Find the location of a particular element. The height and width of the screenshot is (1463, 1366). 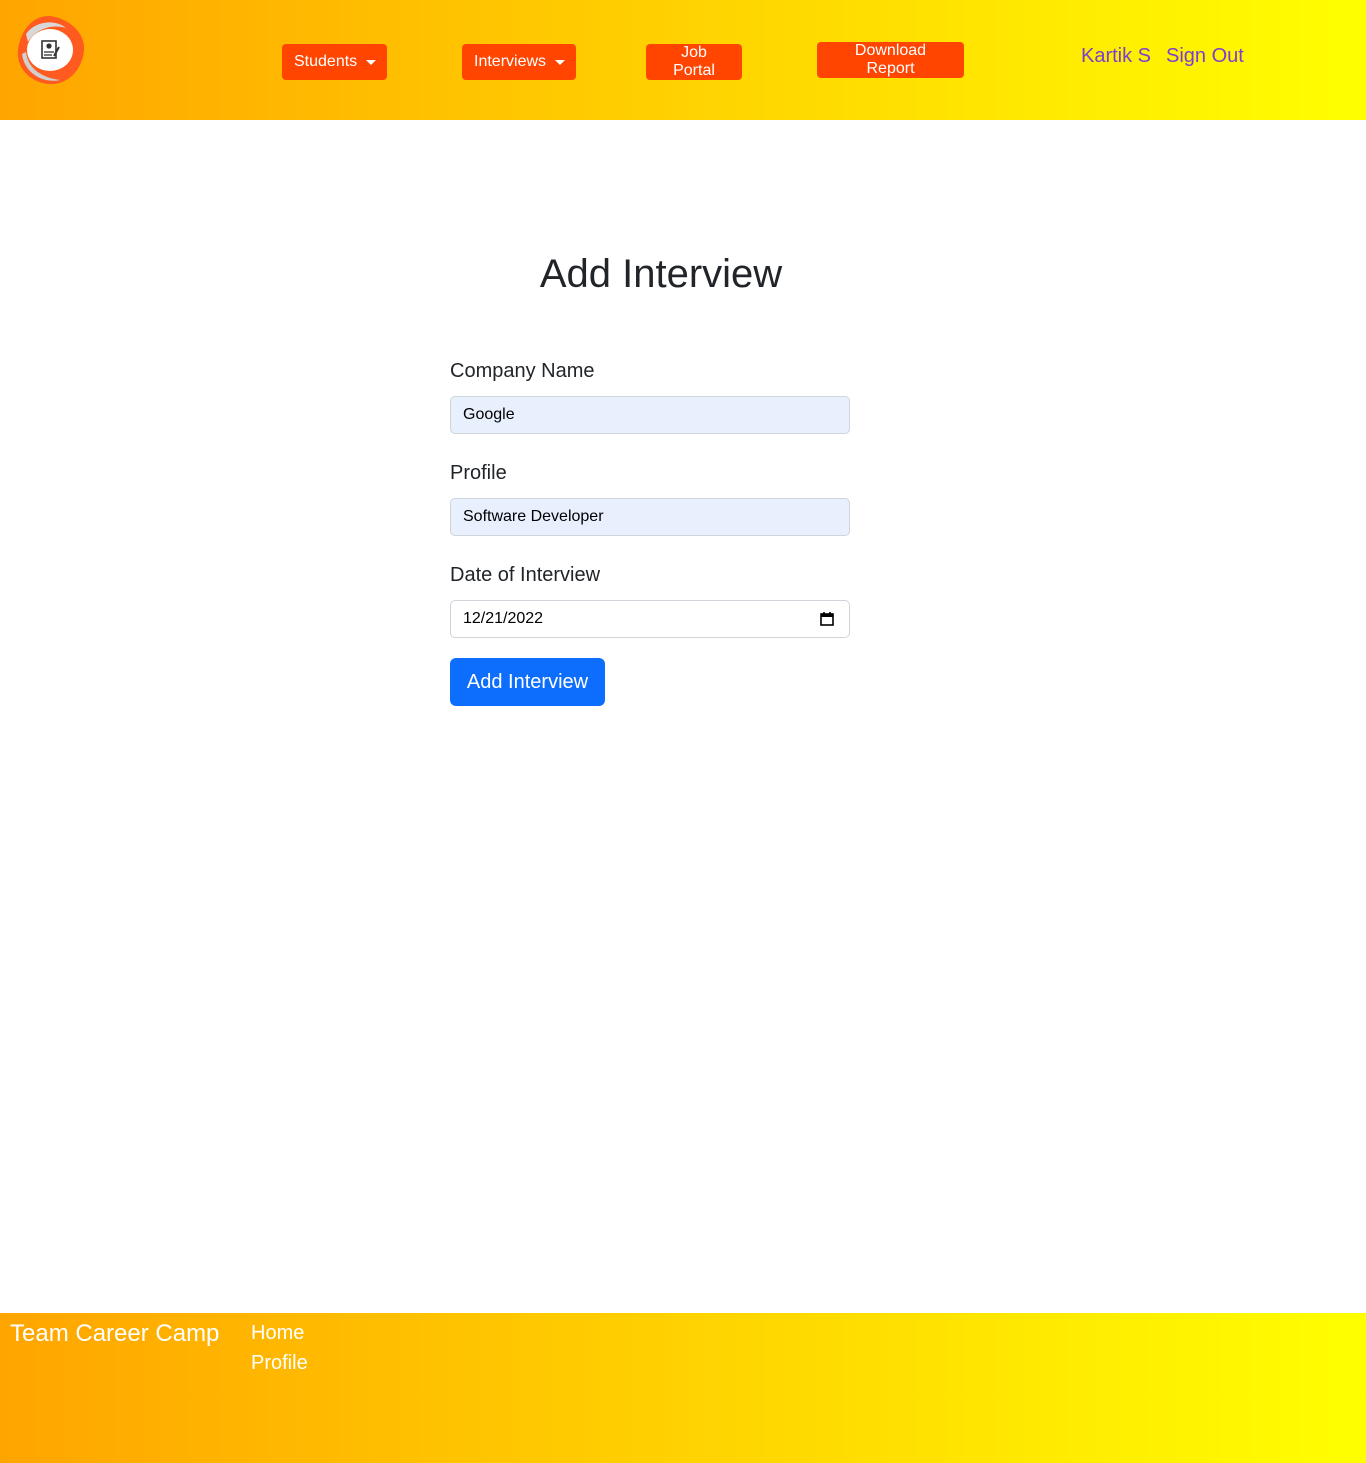

footer-brand: Team Career Camp is located at coordinates (115, 1333).